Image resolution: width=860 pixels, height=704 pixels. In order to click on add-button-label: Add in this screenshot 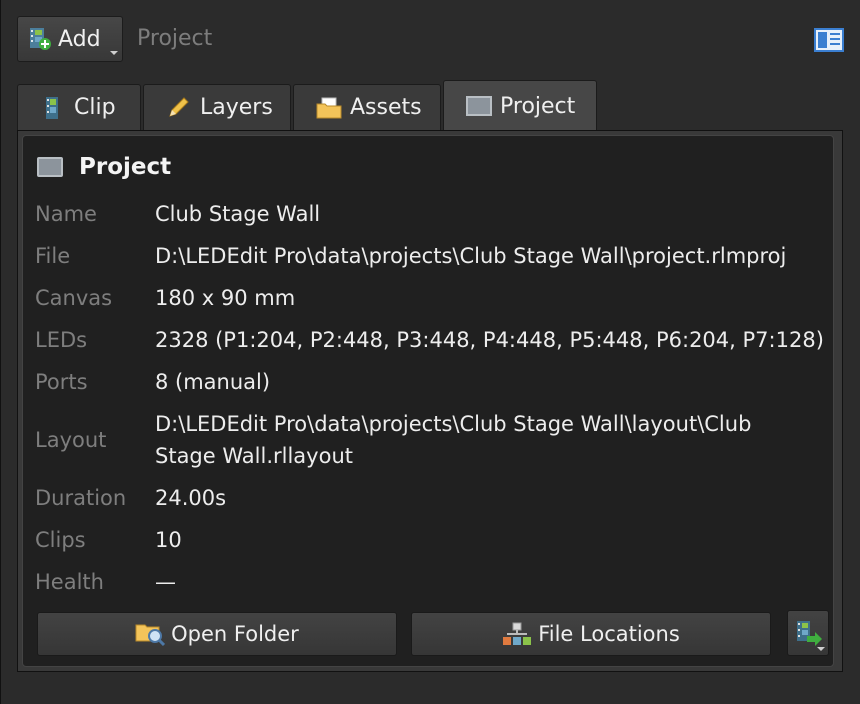, I will do `click(79, 39)`.